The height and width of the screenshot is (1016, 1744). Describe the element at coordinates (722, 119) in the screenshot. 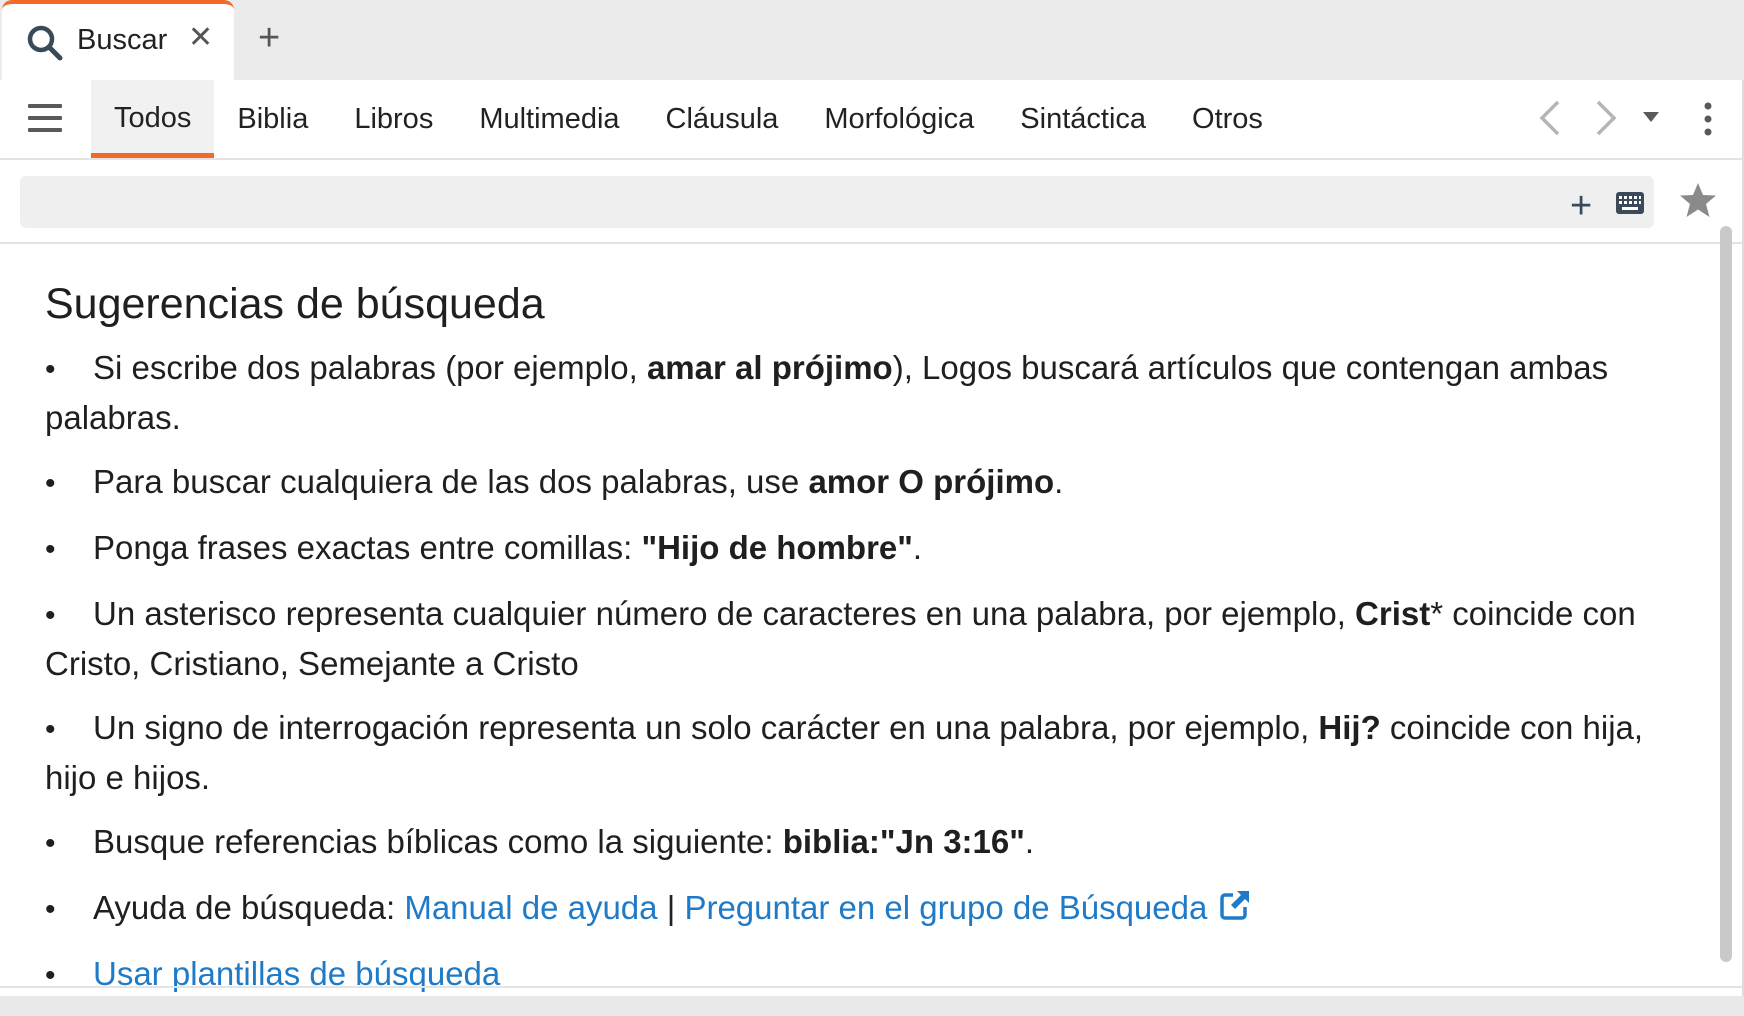

I see `tab-clausula: Cláusula` at that location.